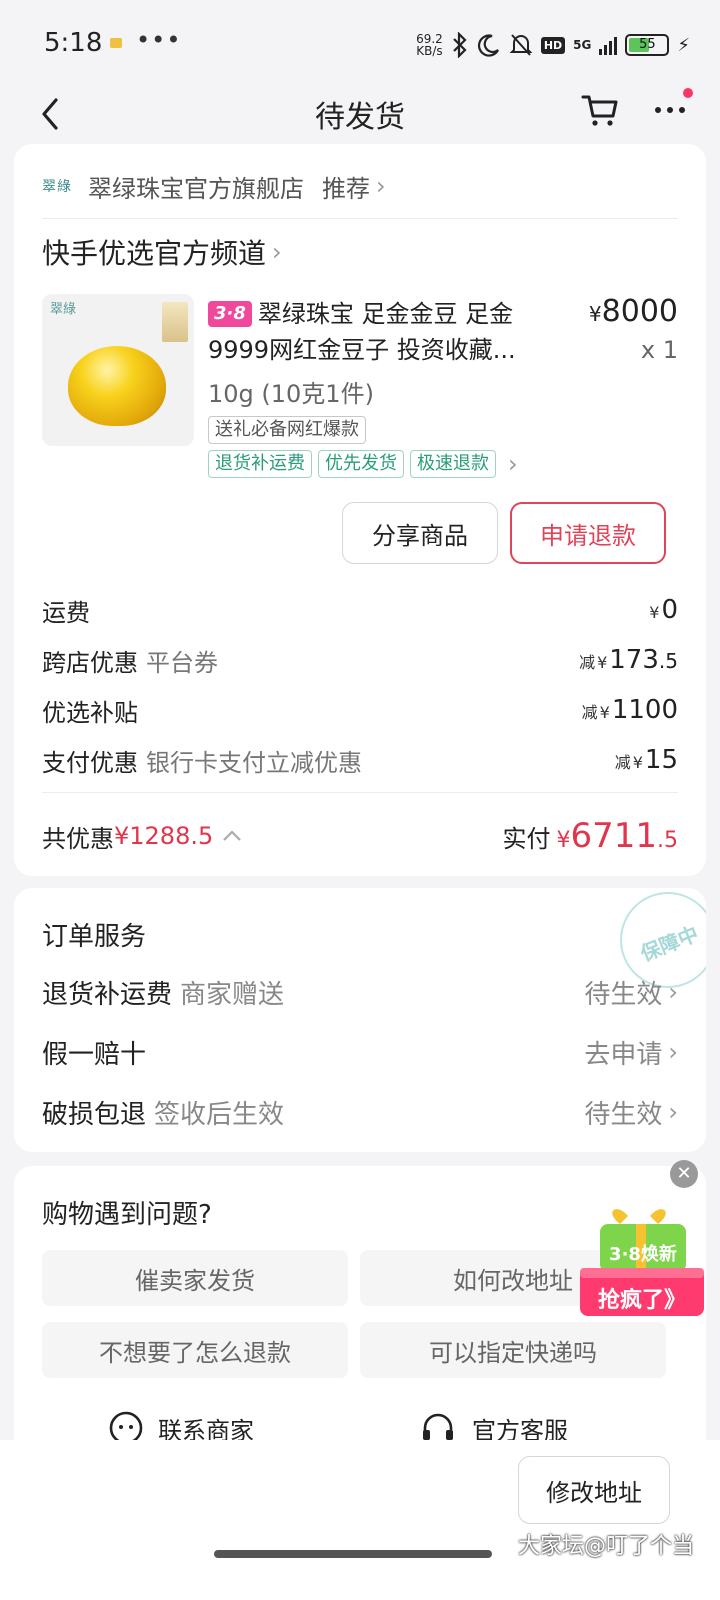 Image resolution: width=720 pixels, height=1600 pixels. What do you see at coordinates (588, 533) in the screenshot?
I see `apply-refund-button: 申请退款` at bounding box center [588, 533].